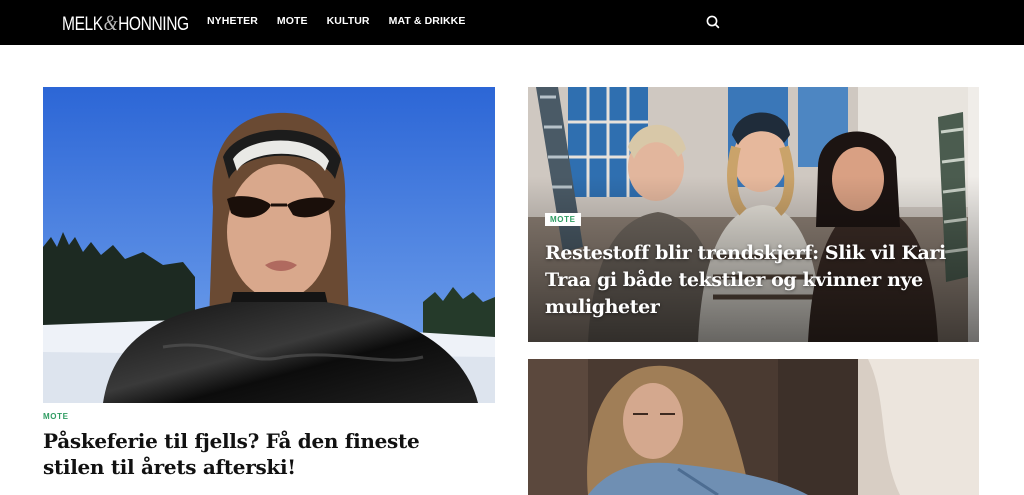 Image resolution: width=1024 pixels, height=495 pixels. I want to click on search-icon, so click(713, 22).